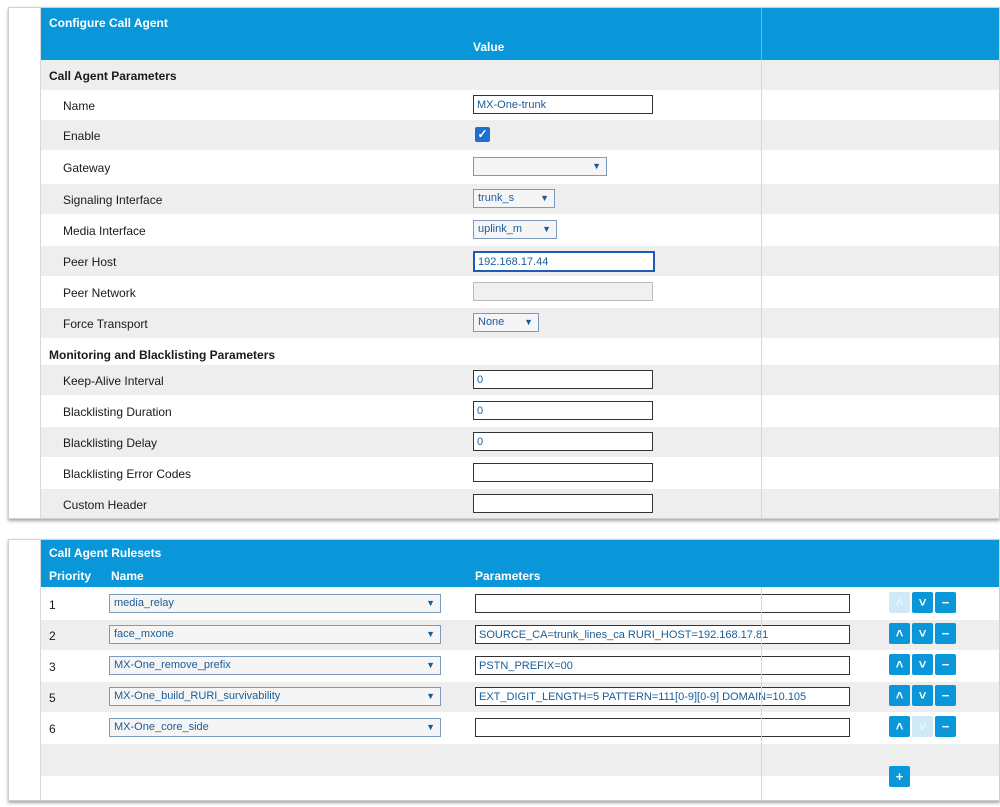 The height and width of the screenshot is (807, 1000). Describe the element at coordinates (564, 261) in the screenshot. I see `peer-host-input` at that location.